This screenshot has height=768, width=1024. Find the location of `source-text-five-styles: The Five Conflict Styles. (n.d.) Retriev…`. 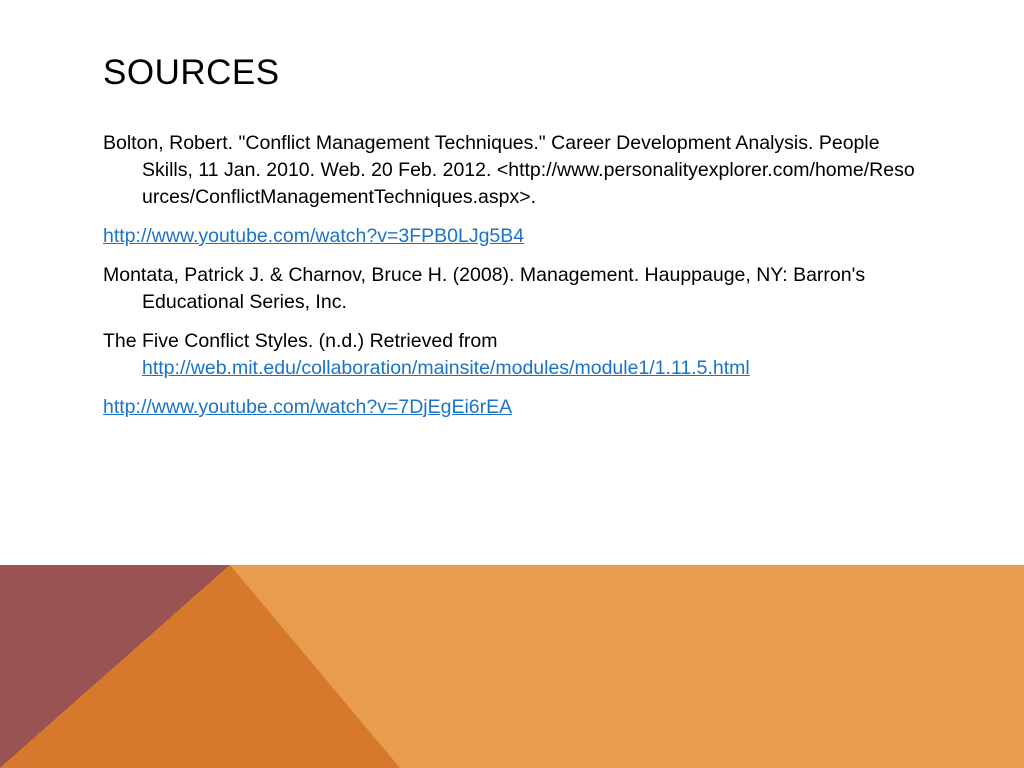

source-text-five-styles: The Five Conflict Styles. (n.d.) Retriev… is located at coordinates (300, 341).